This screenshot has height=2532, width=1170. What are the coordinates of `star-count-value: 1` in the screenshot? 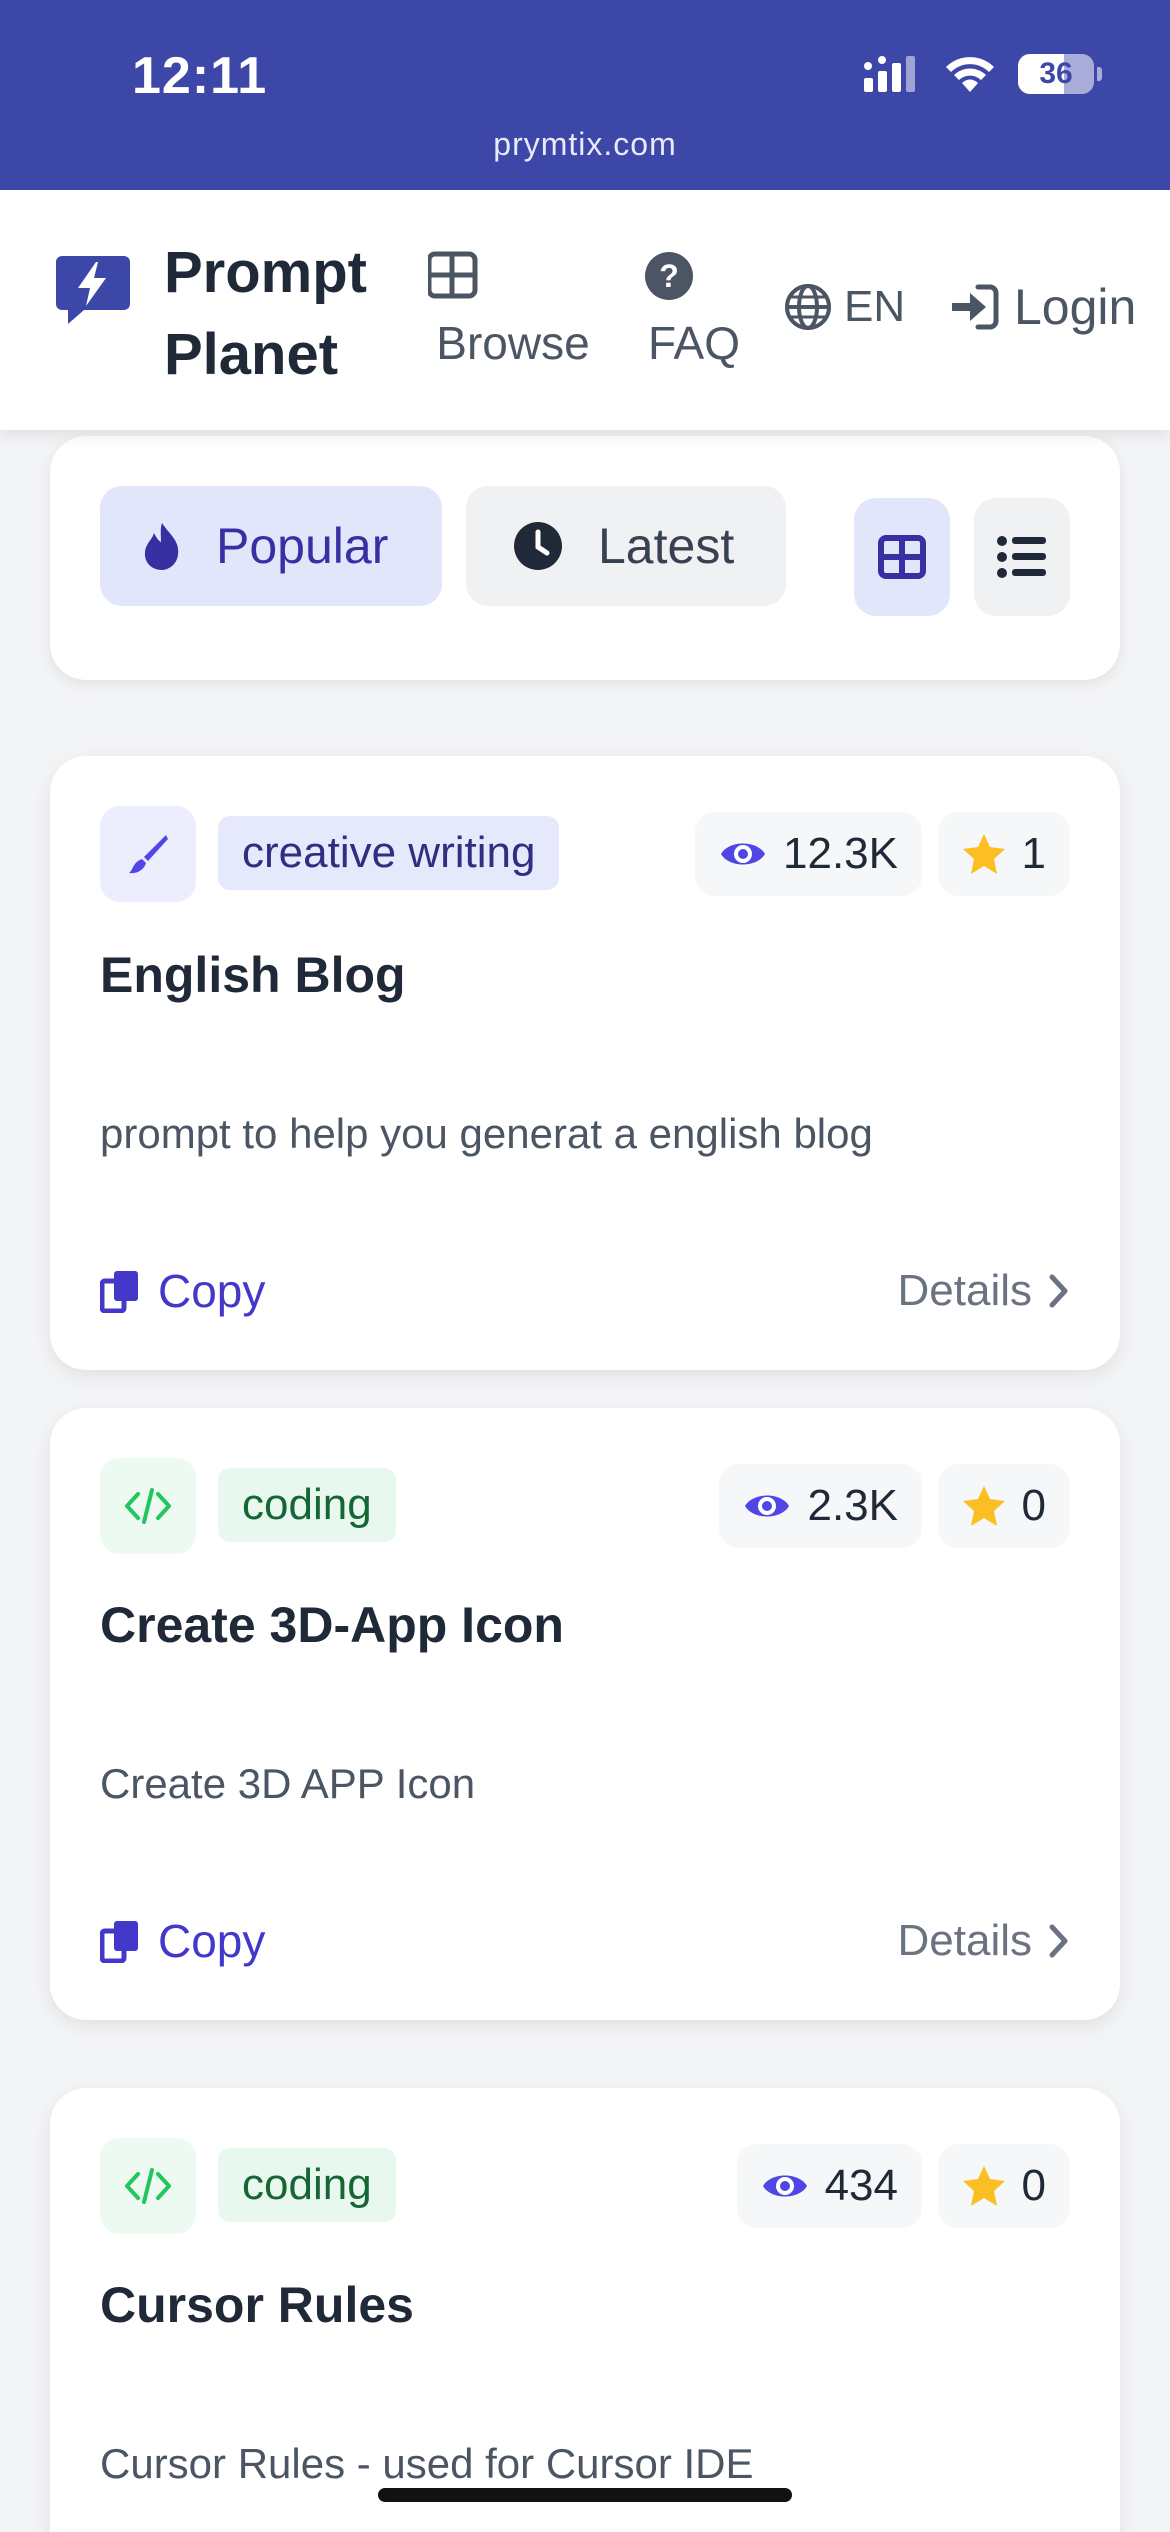 It's located at (1033, 853).